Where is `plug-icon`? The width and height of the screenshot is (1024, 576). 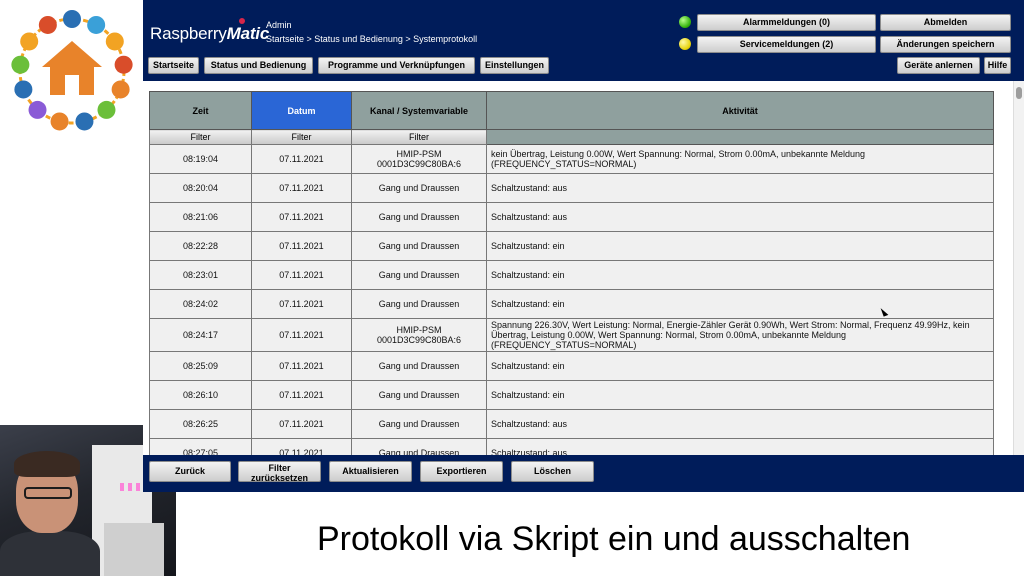 plug-icon is located at coordinates (120, 89).